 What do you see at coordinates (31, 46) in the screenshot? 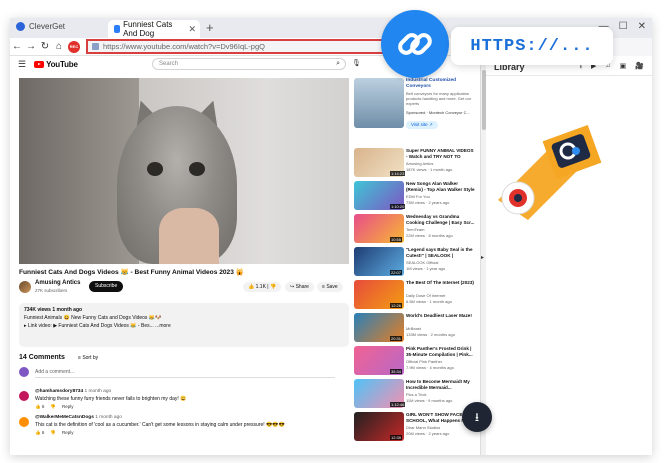
I see `forward-icon: →` at bounding box center [31, 46].